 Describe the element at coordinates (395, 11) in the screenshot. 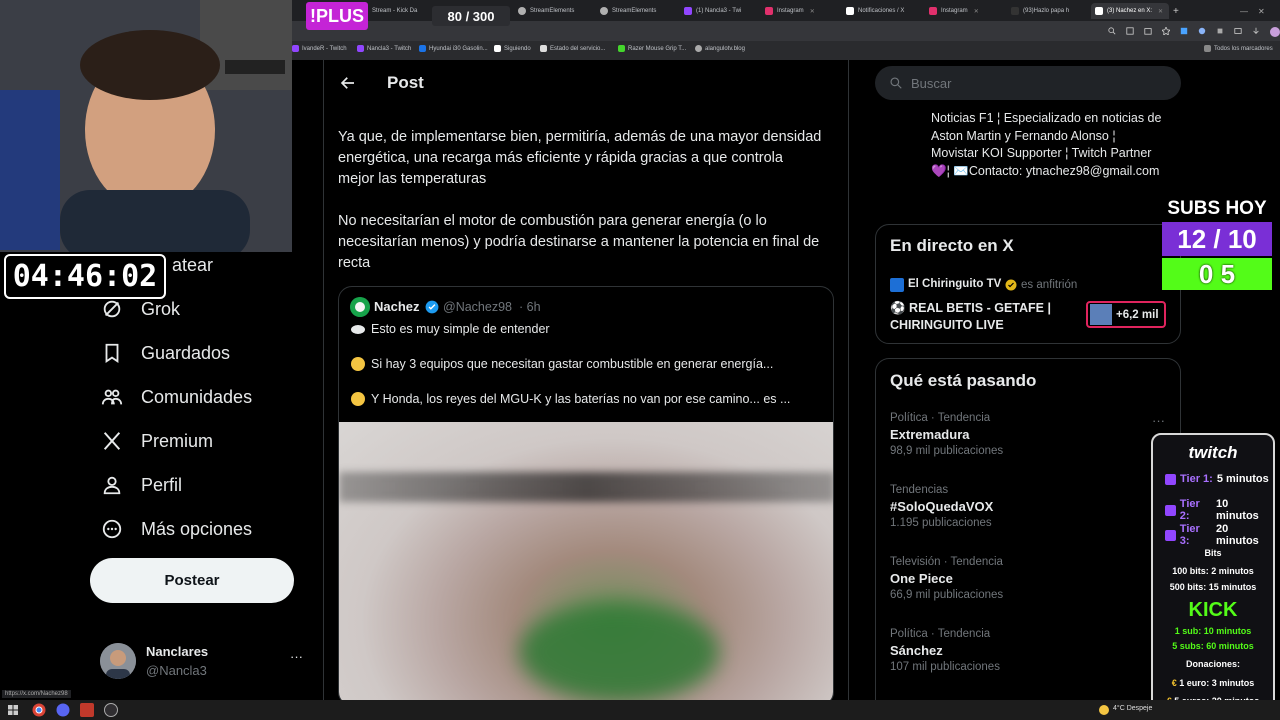

I see `browser-tab: Stream - Kick Da` at that location.